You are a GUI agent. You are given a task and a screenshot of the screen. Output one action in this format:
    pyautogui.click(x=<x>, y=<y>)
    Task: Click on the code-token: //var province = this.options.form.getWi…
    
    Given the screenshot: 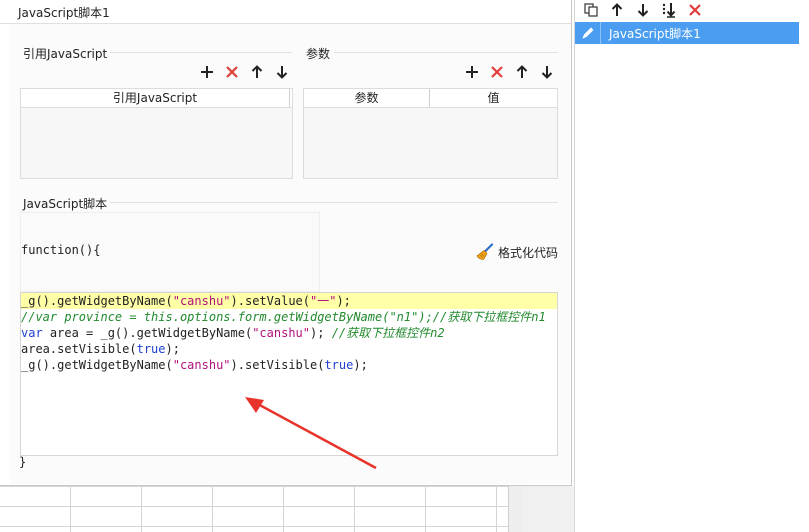 What is the action you would take?
    pyautogui.click(x=283, y=317)
    